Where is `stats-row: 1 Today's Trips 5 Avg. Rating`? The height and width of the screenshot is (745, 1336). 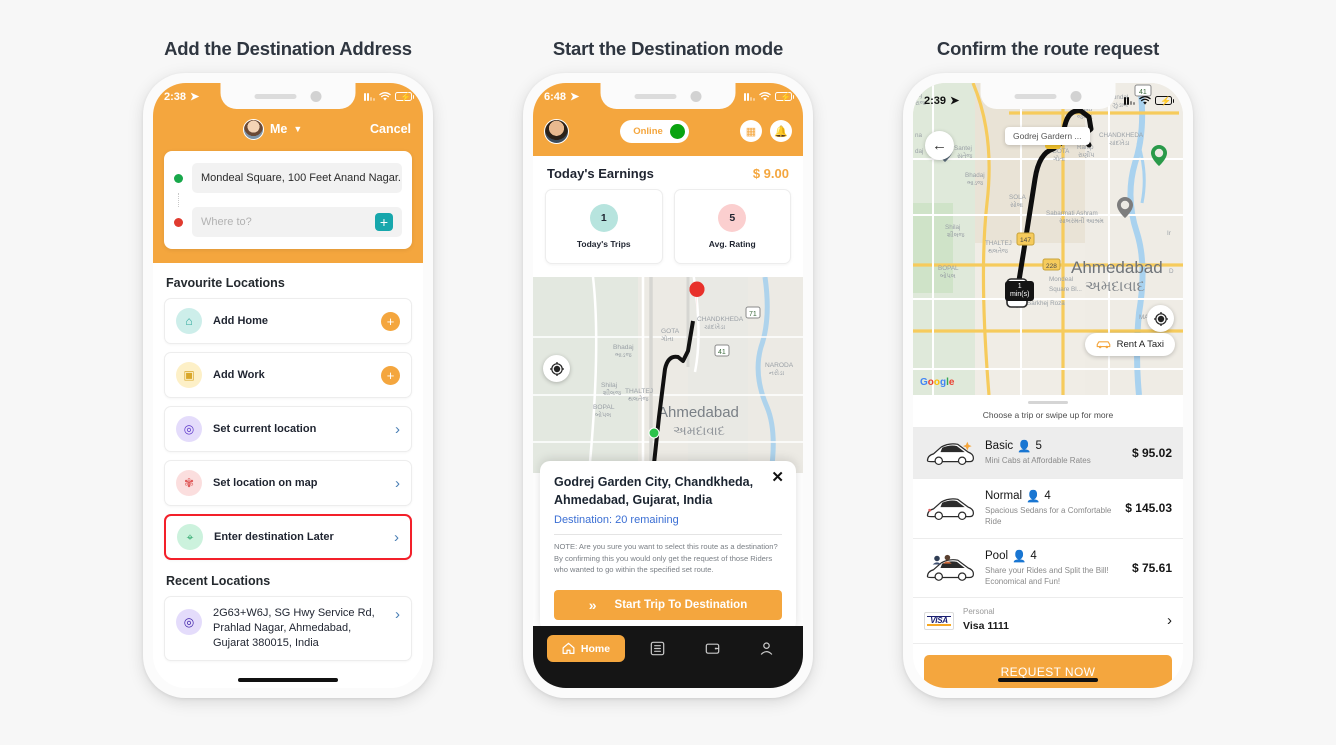 stats-row: 1 Today's Trips 5 Avg. Rating is located at coordinates (668, 226).